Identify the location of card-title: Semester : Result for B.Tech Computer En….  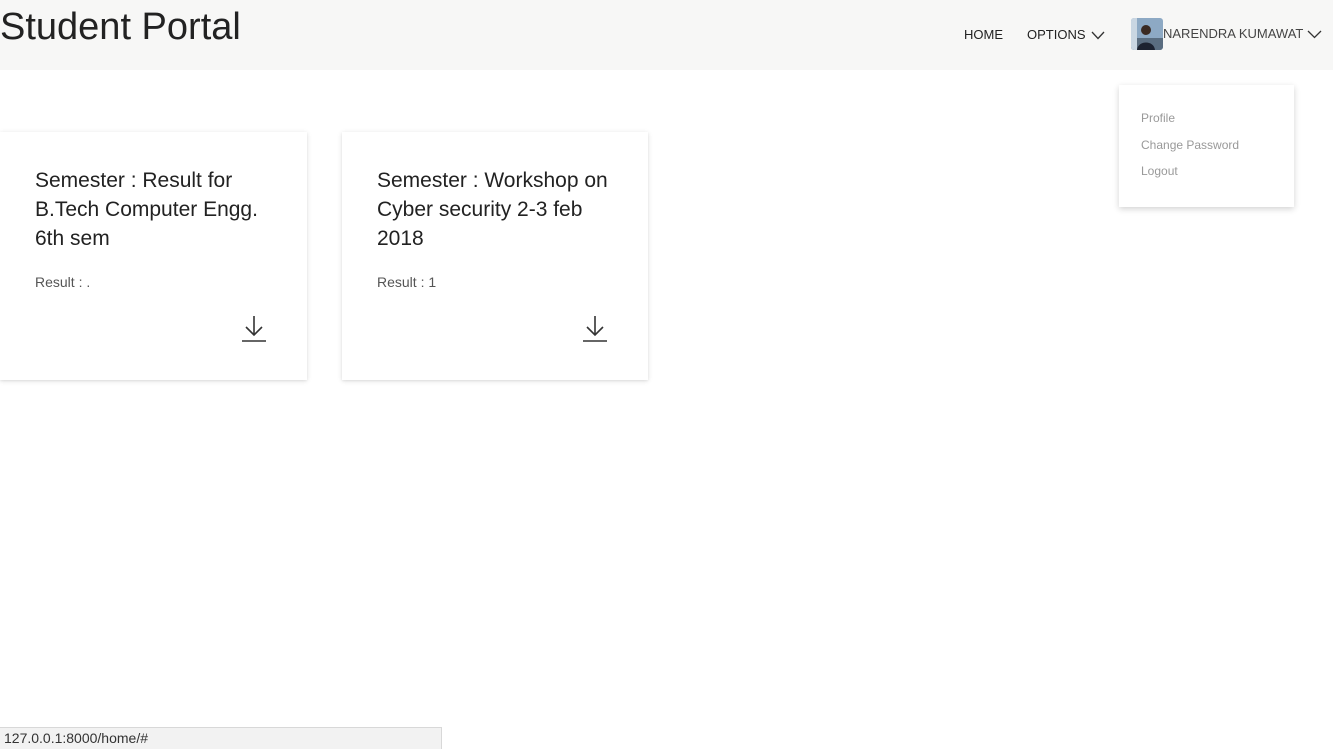
(146, 209).